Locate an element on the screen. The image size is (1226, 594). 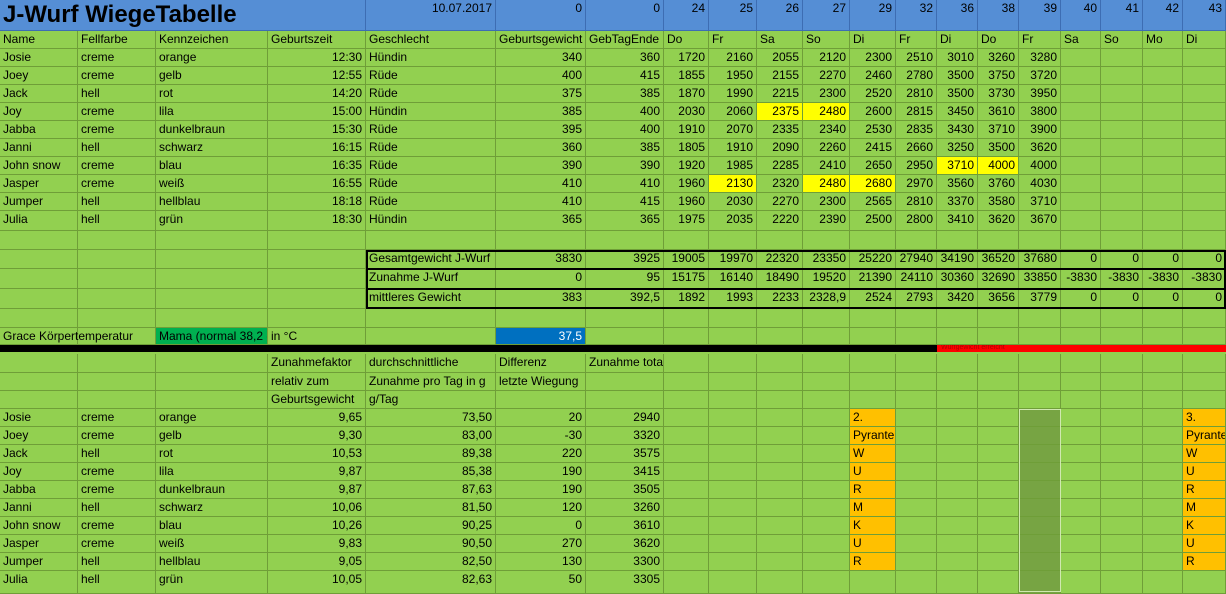
durchschnitt-zunahme: 85,38 is located at coordinates (431, 472).